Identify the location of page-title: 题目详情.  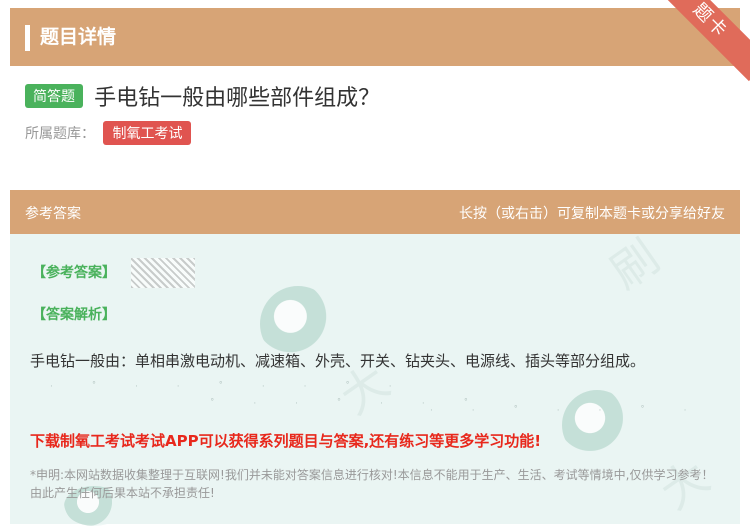
(78, 37).